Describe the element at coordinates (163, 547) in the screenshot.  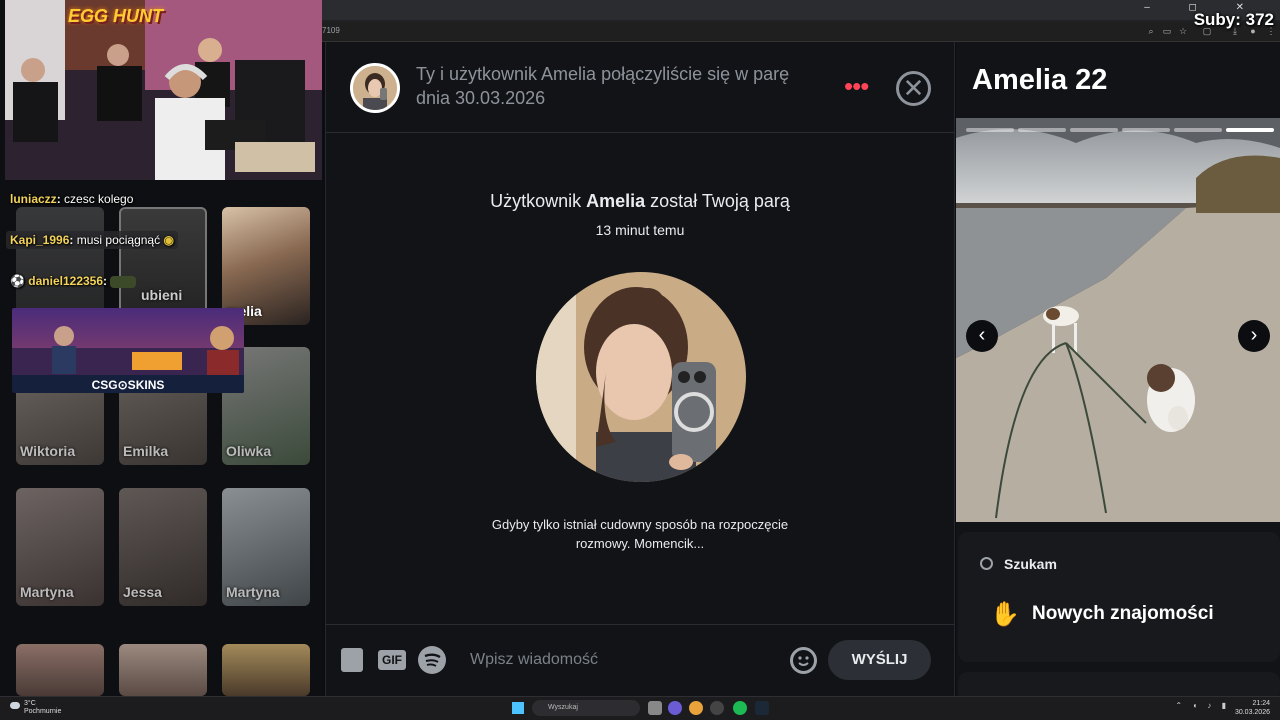
I see `match-tile-jessa: Jessa` at that location.